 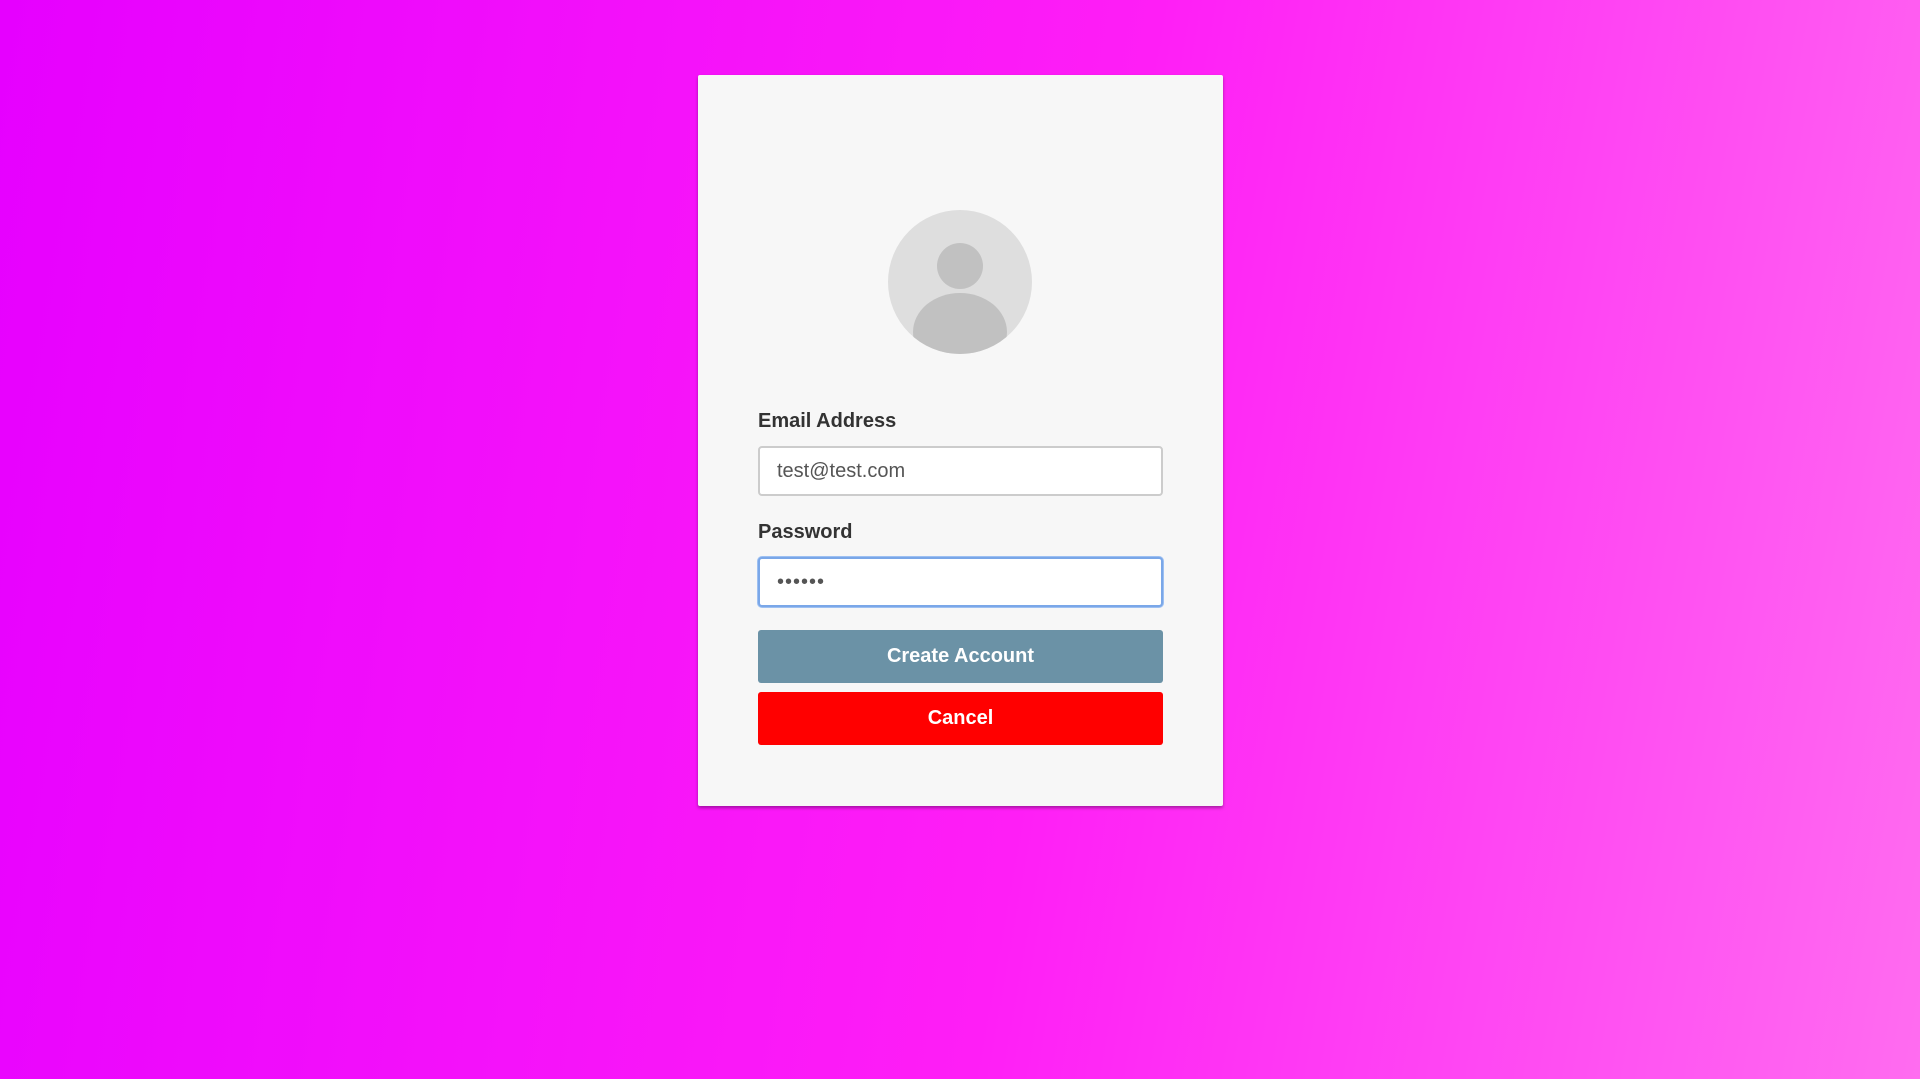 What do you see at coordinates (827, 421) in the screenshot?
I see `email-label: Email Address` at bounding box center [827, 421].